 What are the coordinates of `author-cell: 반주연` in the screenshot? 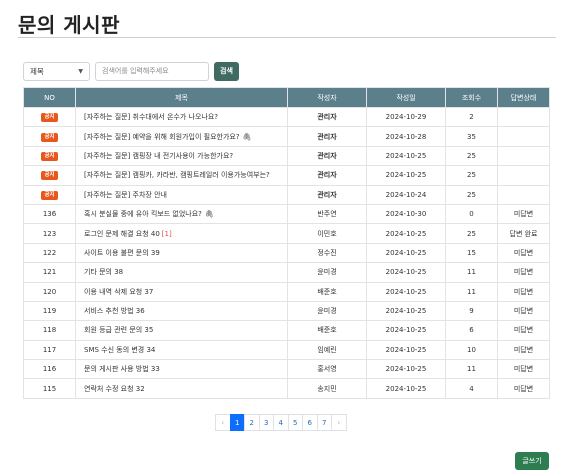 It's located at (327, 214).